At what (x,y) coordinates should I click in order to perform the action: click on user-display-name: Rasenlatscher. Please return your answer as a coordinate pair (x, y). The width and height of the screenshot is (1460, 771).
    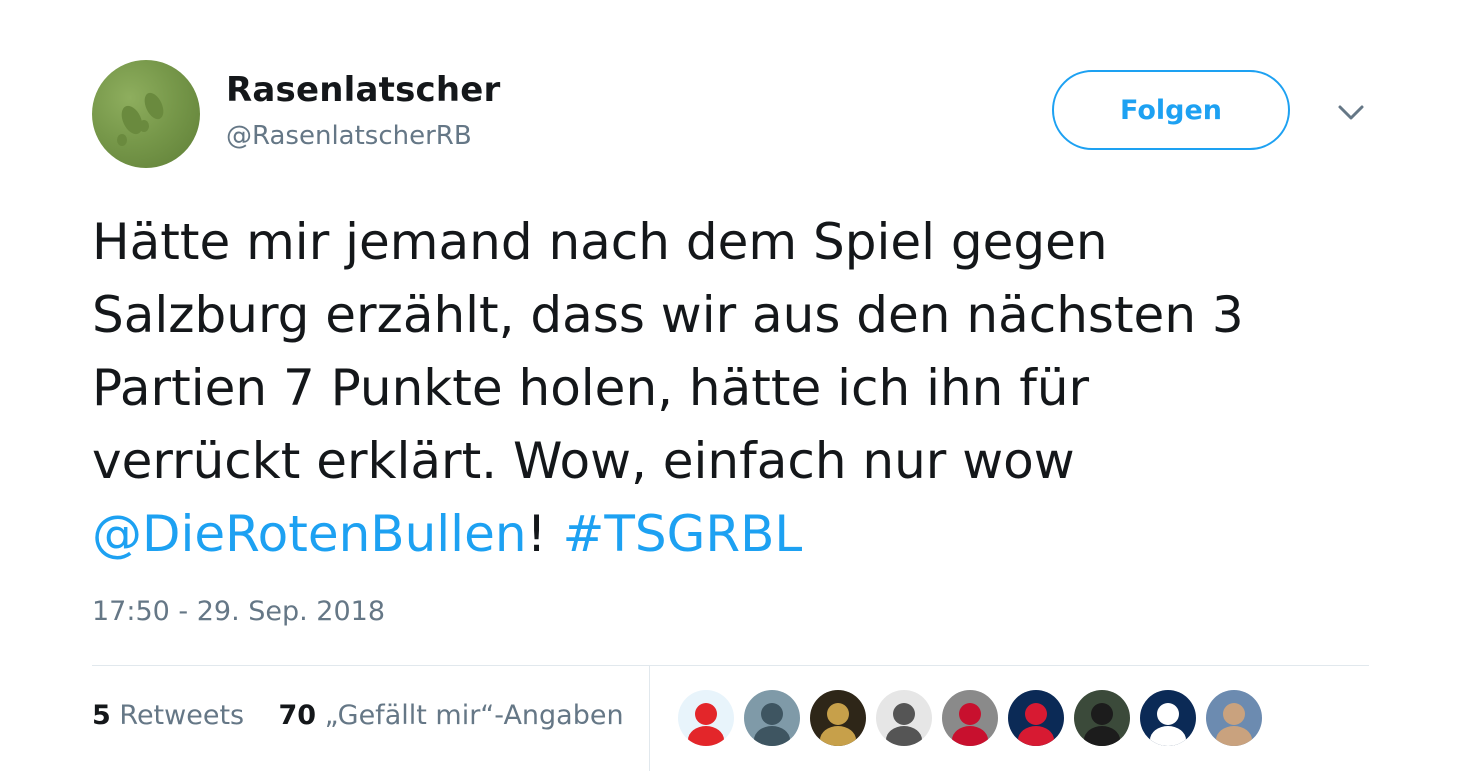
    Looking at the image, I should click on (363, 90).